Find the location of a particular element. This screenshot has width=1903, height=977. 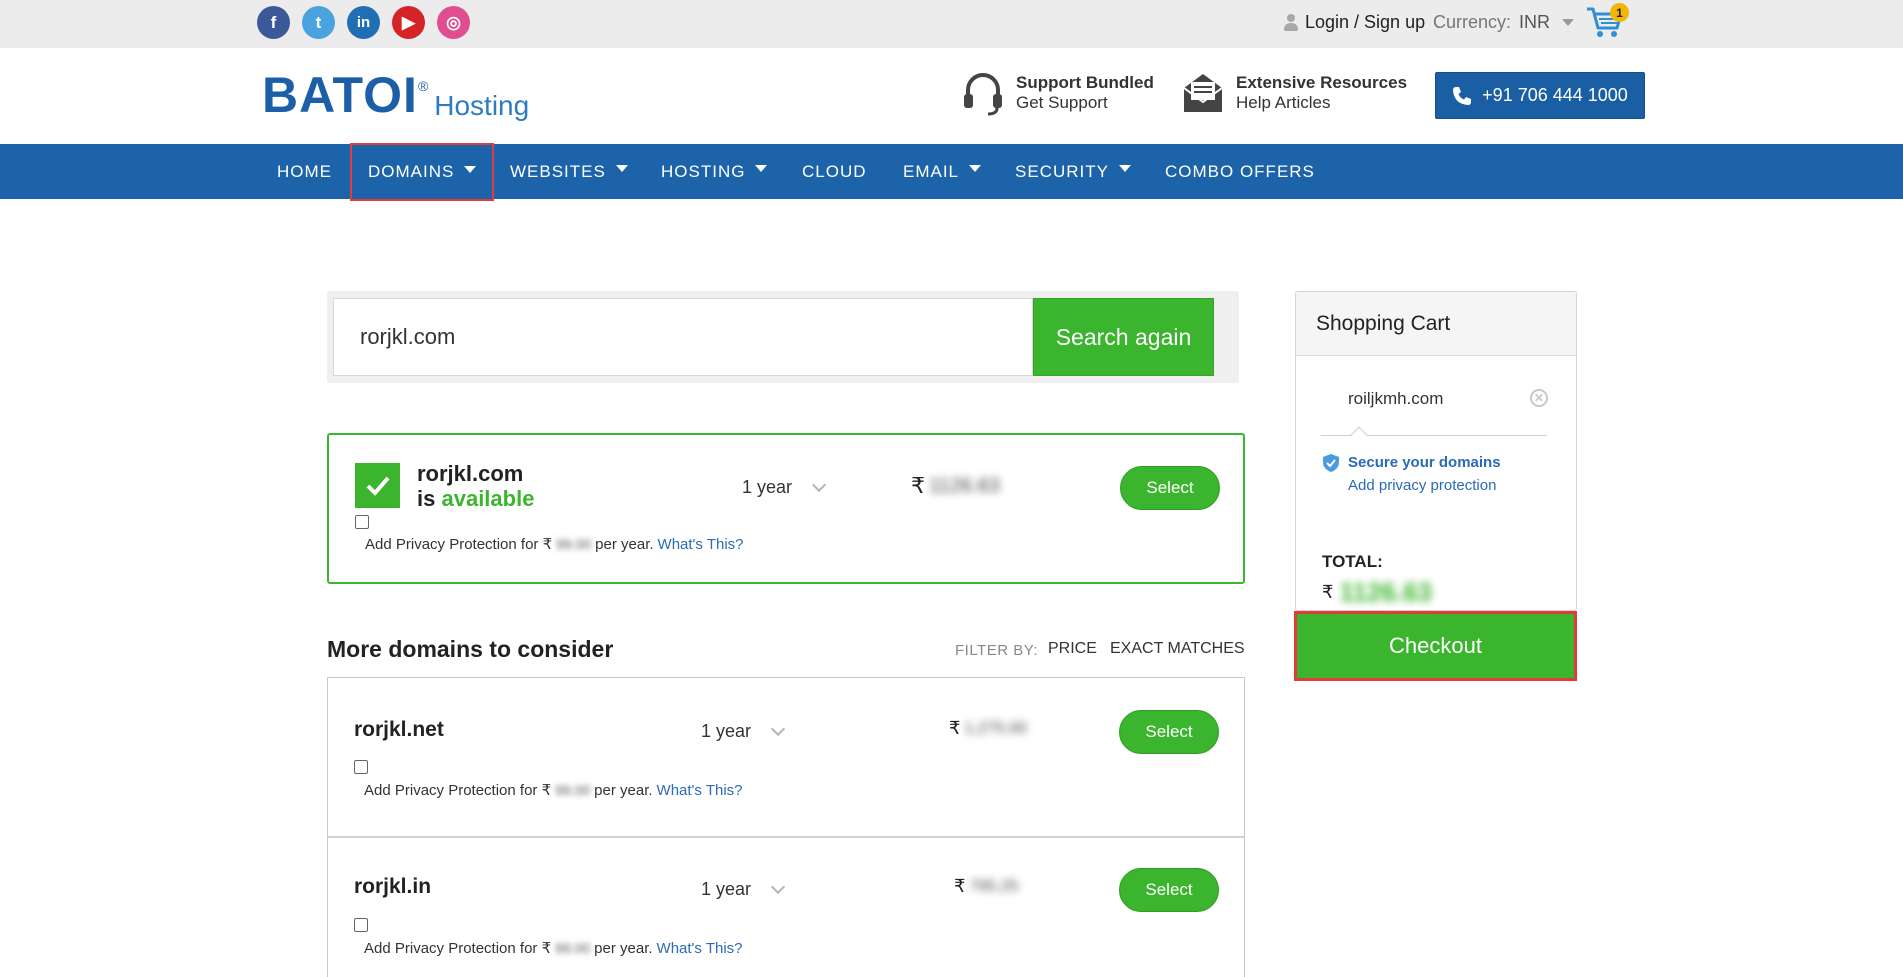

brand-logo: BATOI ® Hosting is located at coordinates (396, 95).